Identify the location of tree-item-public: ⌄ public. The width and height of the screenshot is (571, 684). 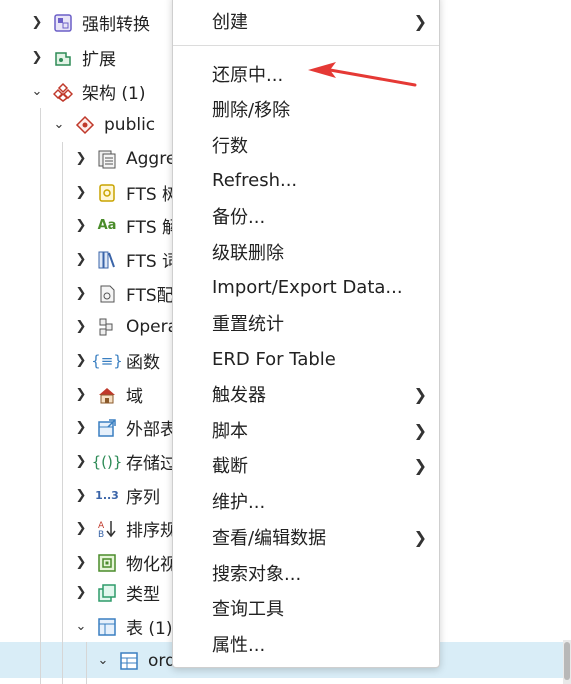
(104, 124).